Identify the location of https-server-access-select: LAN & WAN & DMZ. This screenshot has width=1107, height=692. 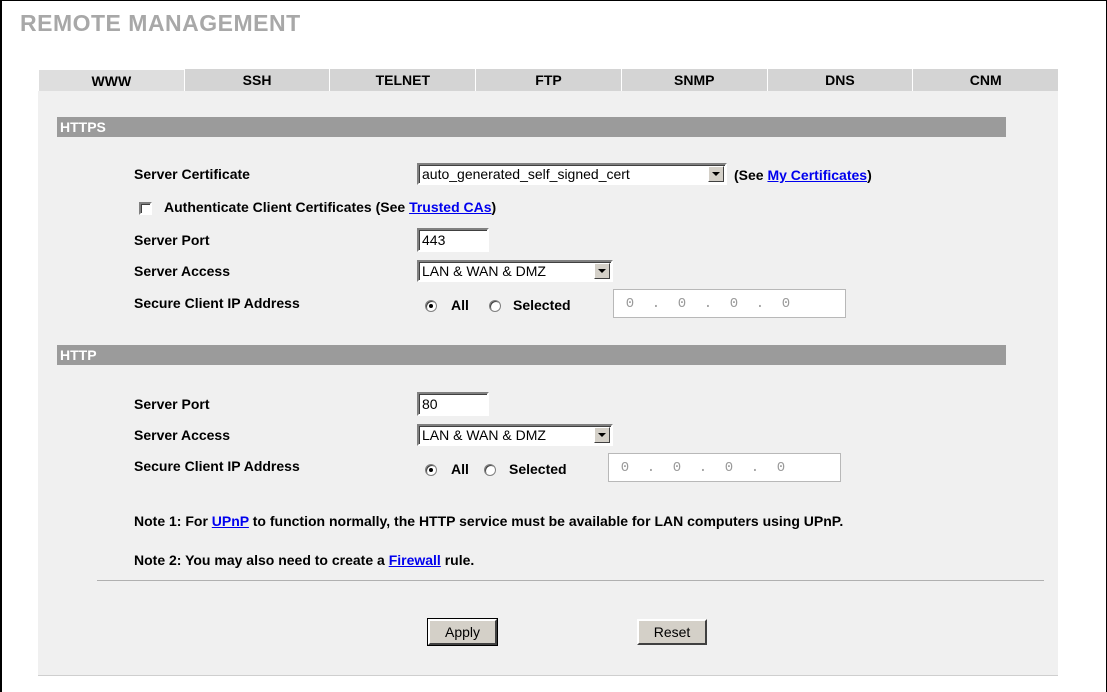
(515, 271).